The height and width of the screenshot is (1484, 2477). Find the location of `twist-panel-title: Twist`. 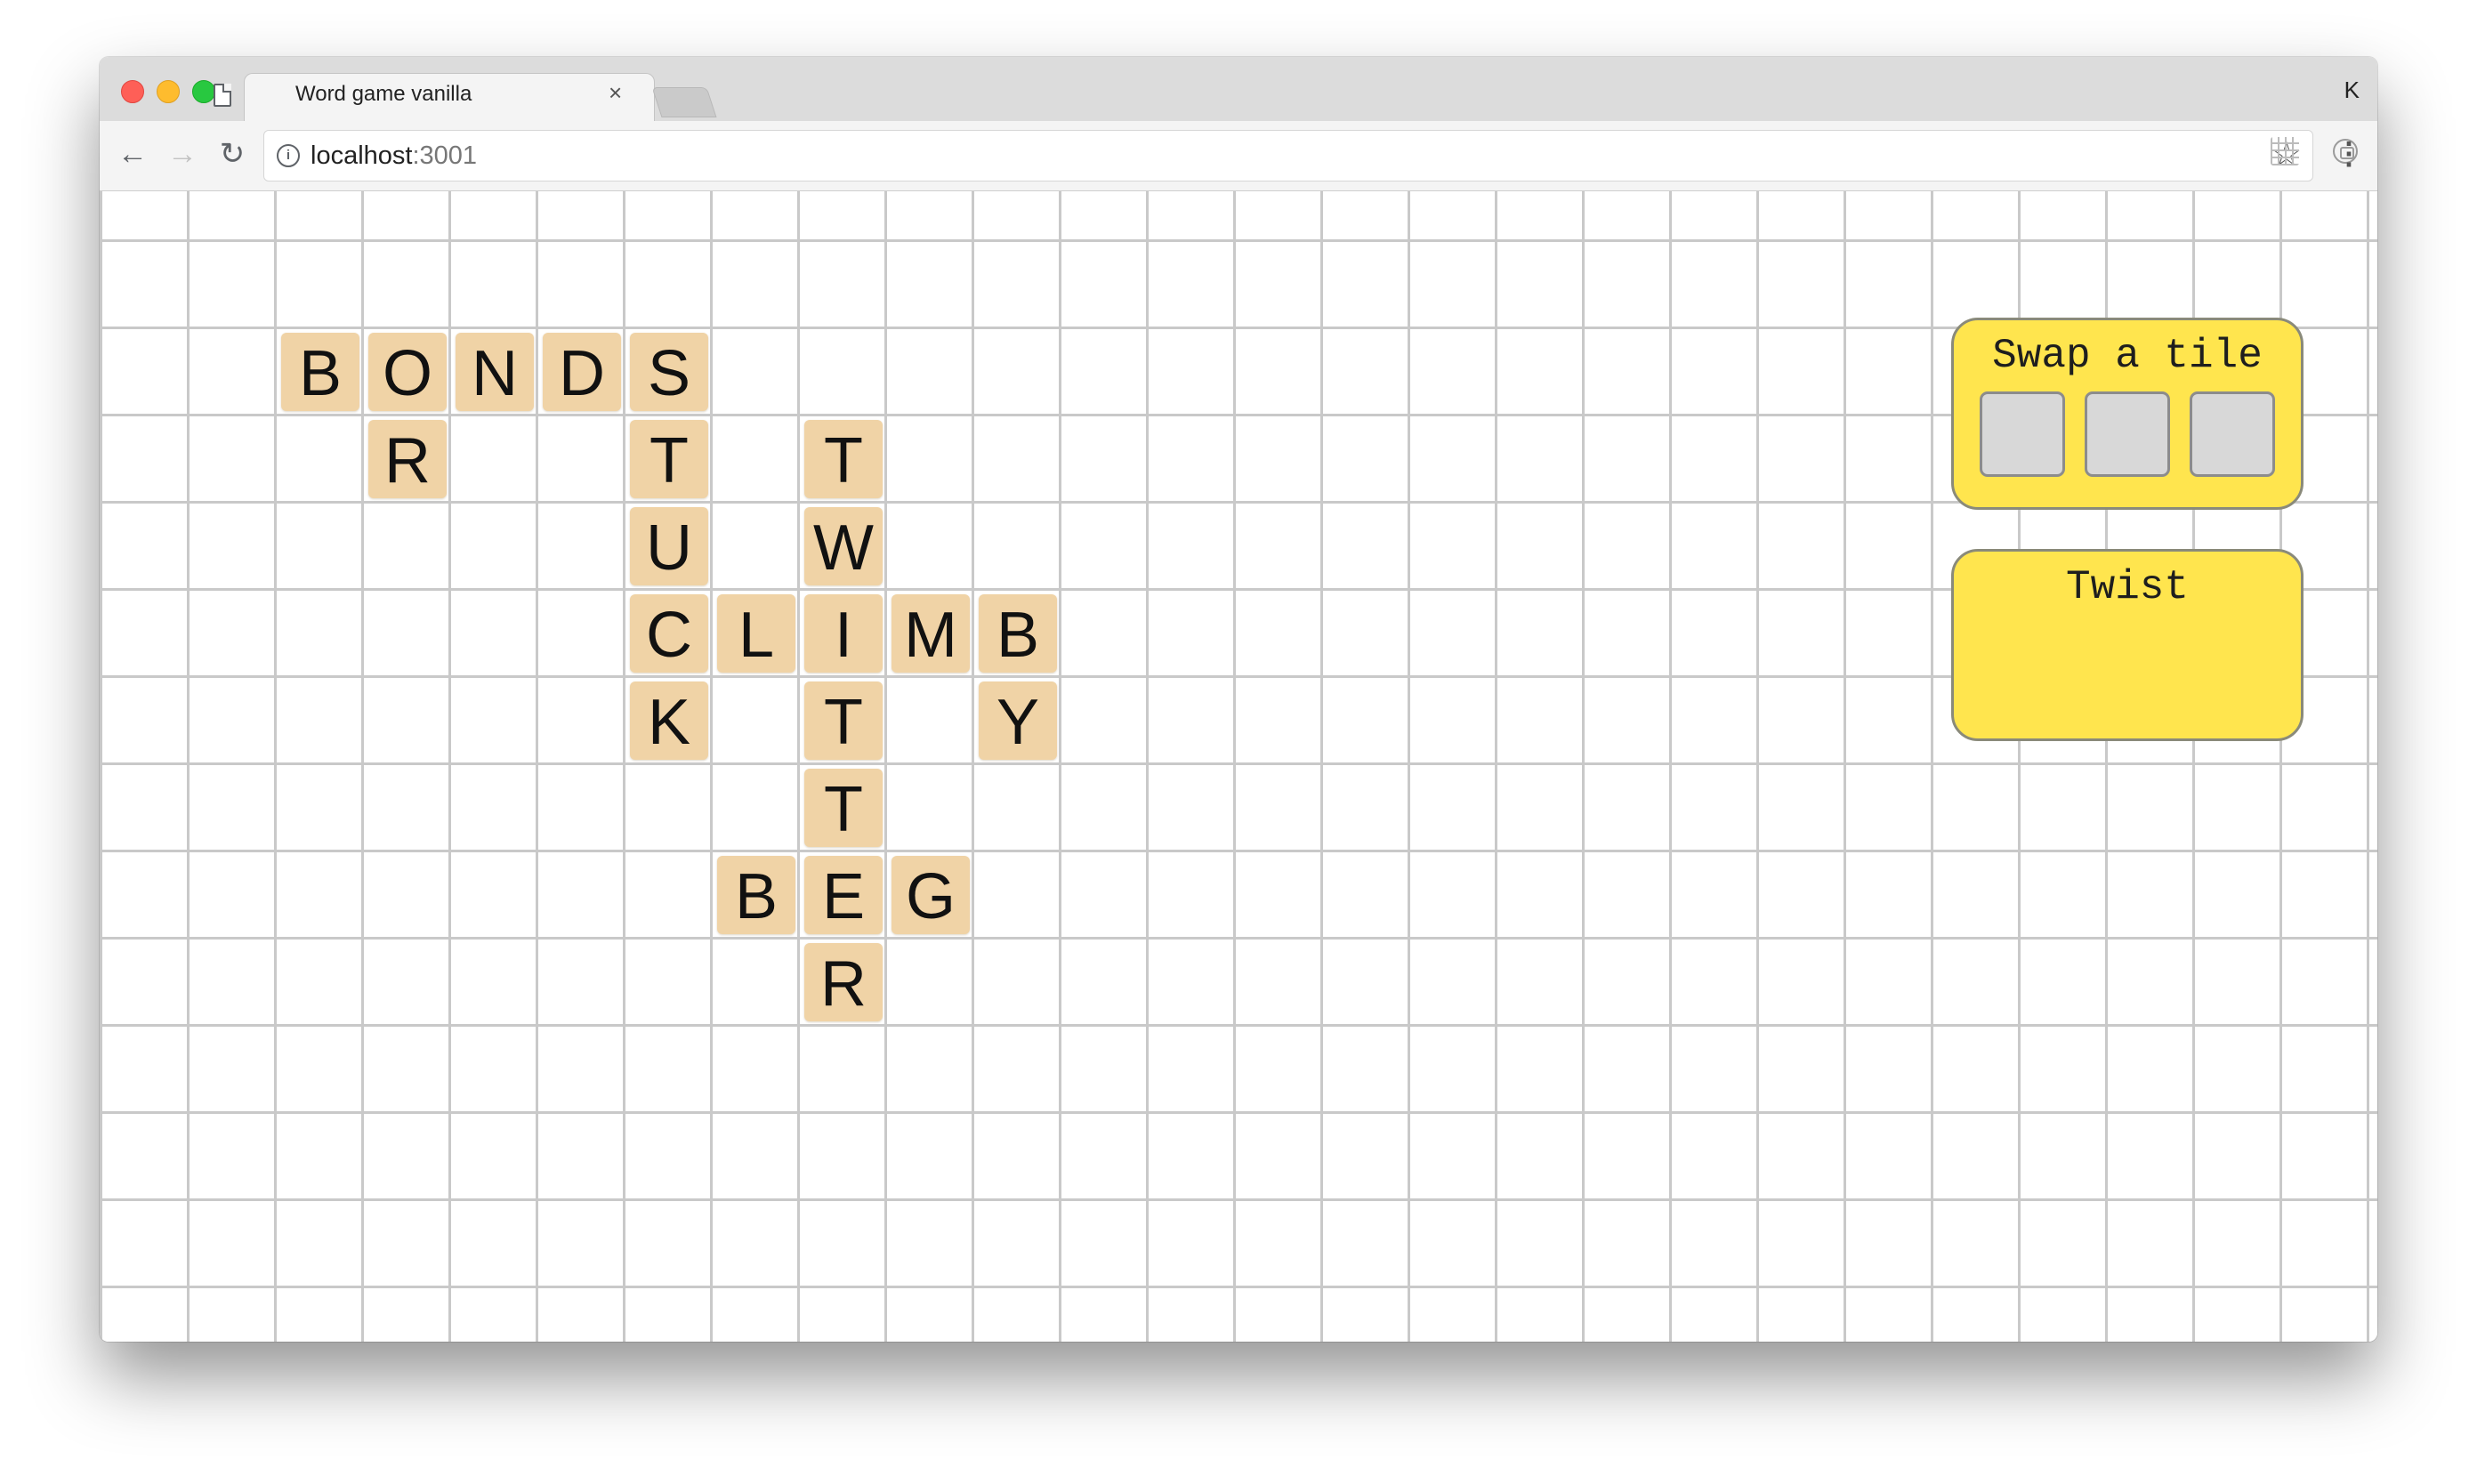

twist-panel-title: Twist is located at coordinates (2127, 587).